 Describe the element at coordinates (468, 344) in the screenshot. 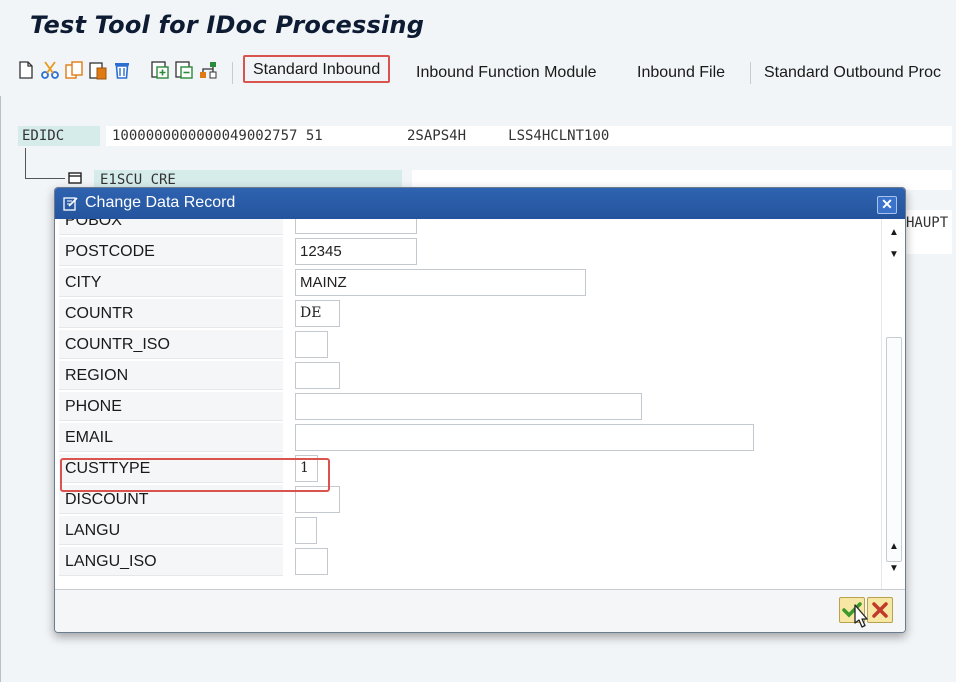

I see `field-row-countr-iso: COUNTR_ISO` at that location.